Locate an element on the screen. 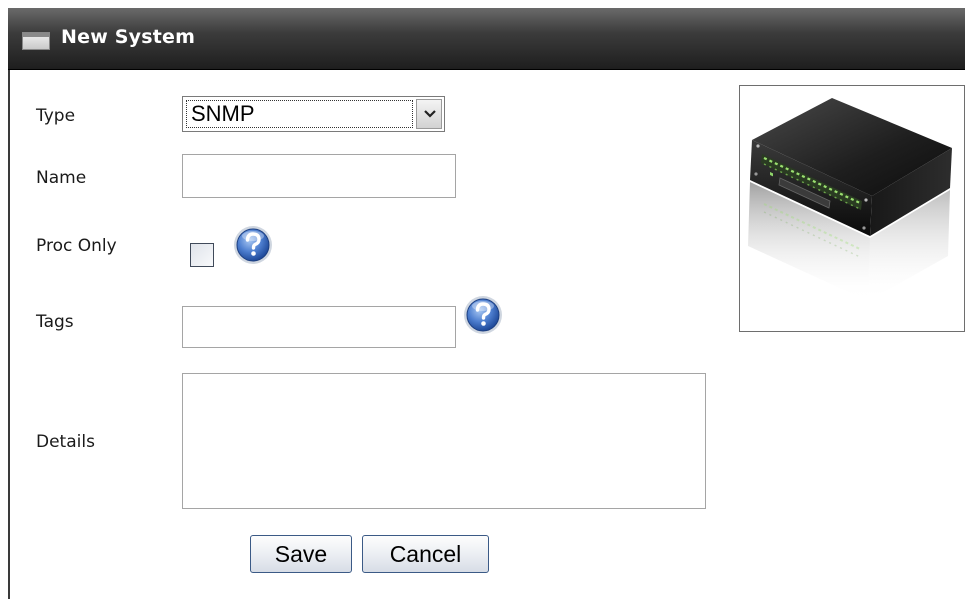  tags-label: Tags is located at coordinates (55, 322).